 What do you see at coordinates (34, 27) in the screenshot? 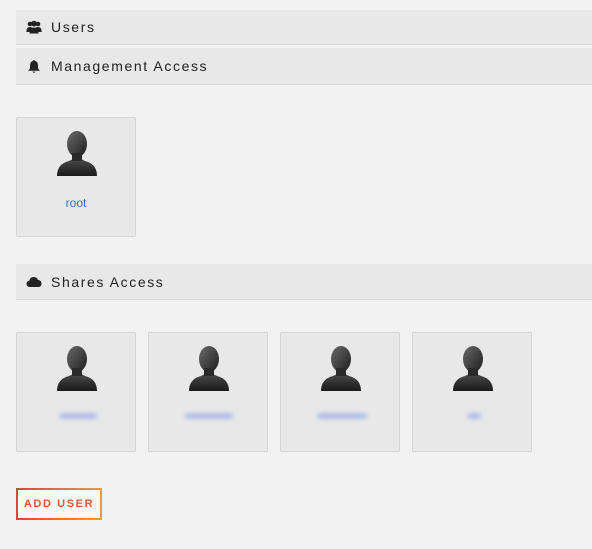
I see `users-icon` at bounding box center [34, 27].